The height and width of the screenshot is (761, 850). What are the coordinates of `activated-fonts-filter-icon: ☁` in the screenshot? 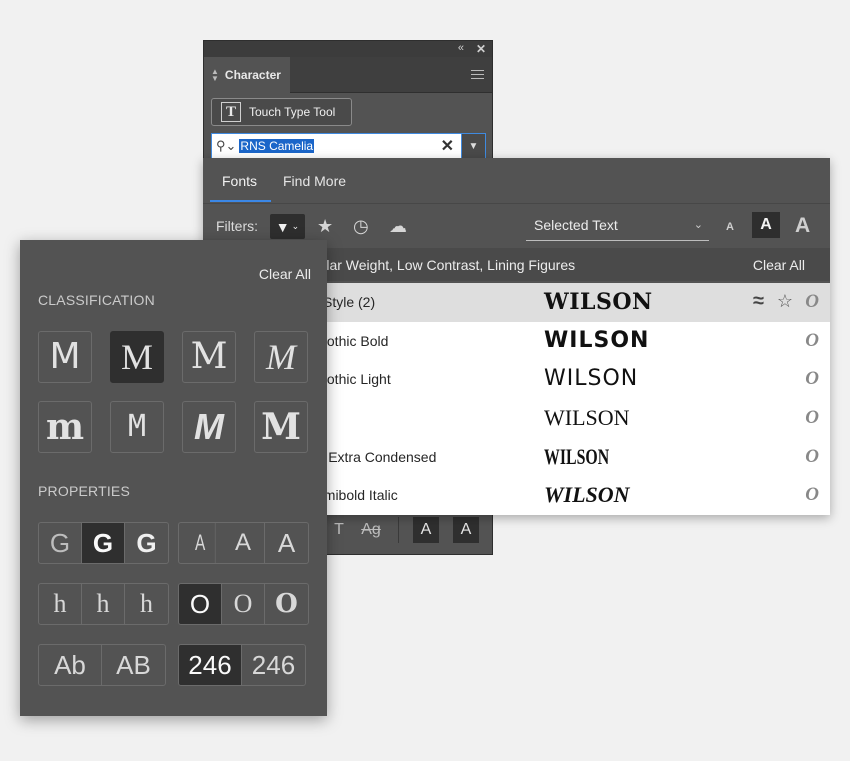 It's located at (398, 226).